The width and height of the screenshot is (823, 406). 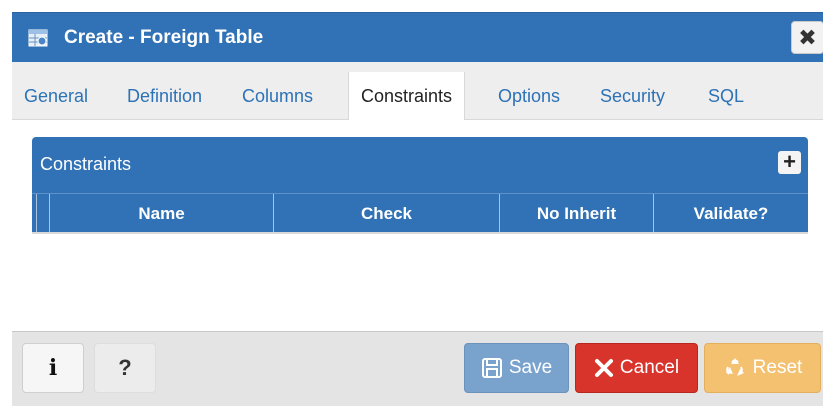 What do you see at coordinates (420, 233) in the screenshot?
I see `table-divider` at bounding box center [420, 233].